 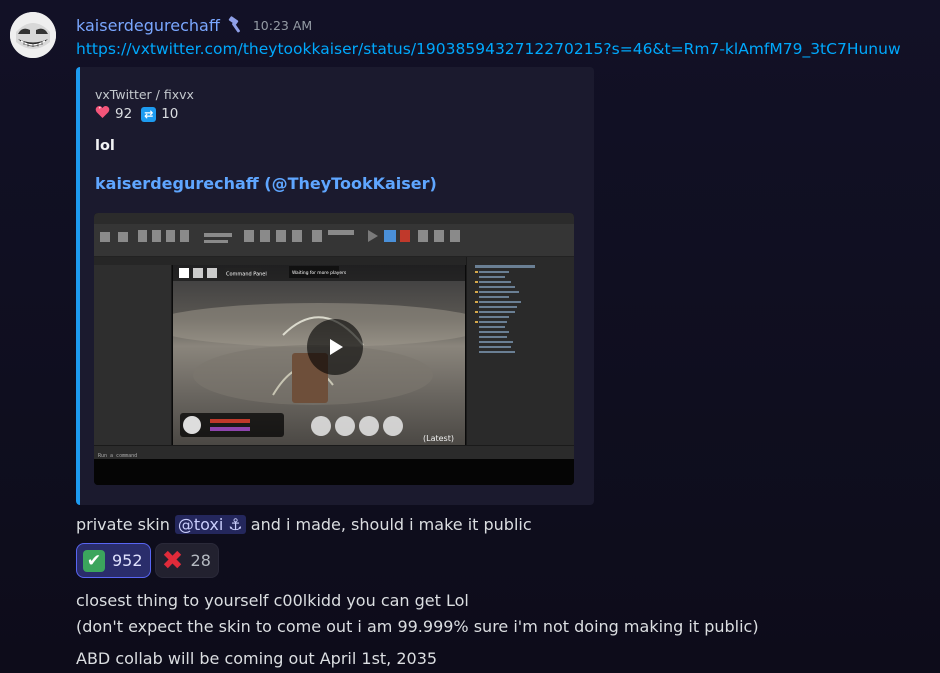 I want to click on reaction-count: 28, so click(x=200, y=560).